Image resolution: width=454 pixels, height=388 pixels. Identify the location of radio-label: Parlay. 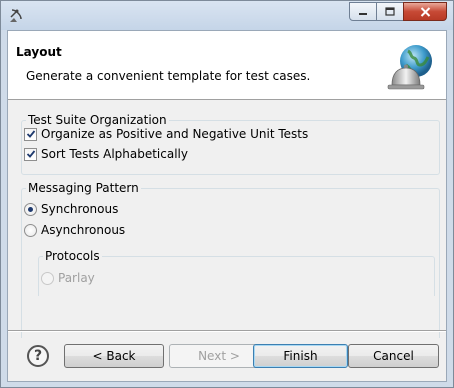
(76, 278).